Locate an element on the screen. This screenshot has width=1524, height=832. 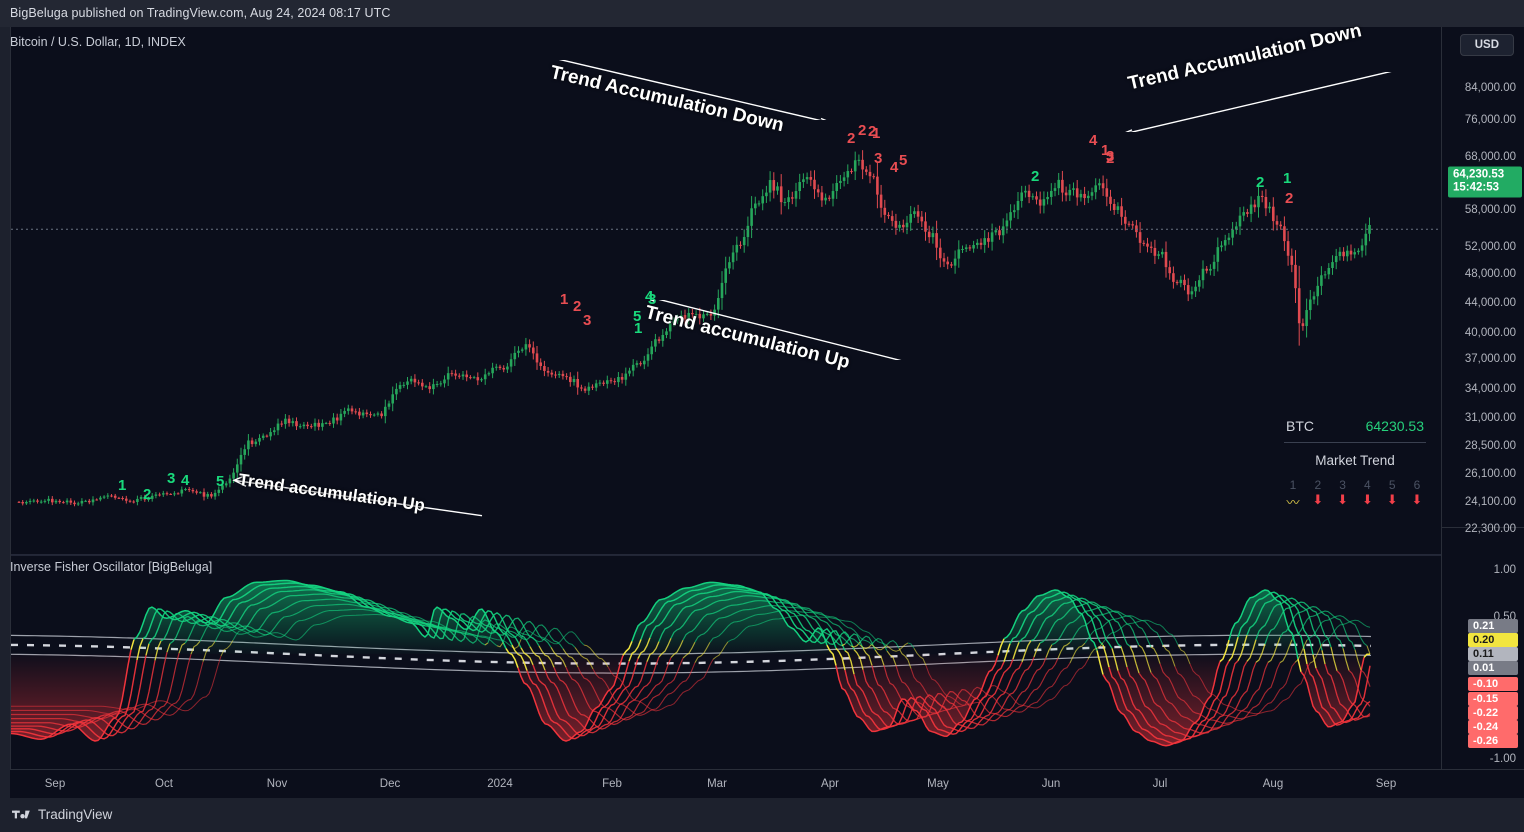
osc-value-tag-5: -0.15 is located at coordinates (1493, 699).